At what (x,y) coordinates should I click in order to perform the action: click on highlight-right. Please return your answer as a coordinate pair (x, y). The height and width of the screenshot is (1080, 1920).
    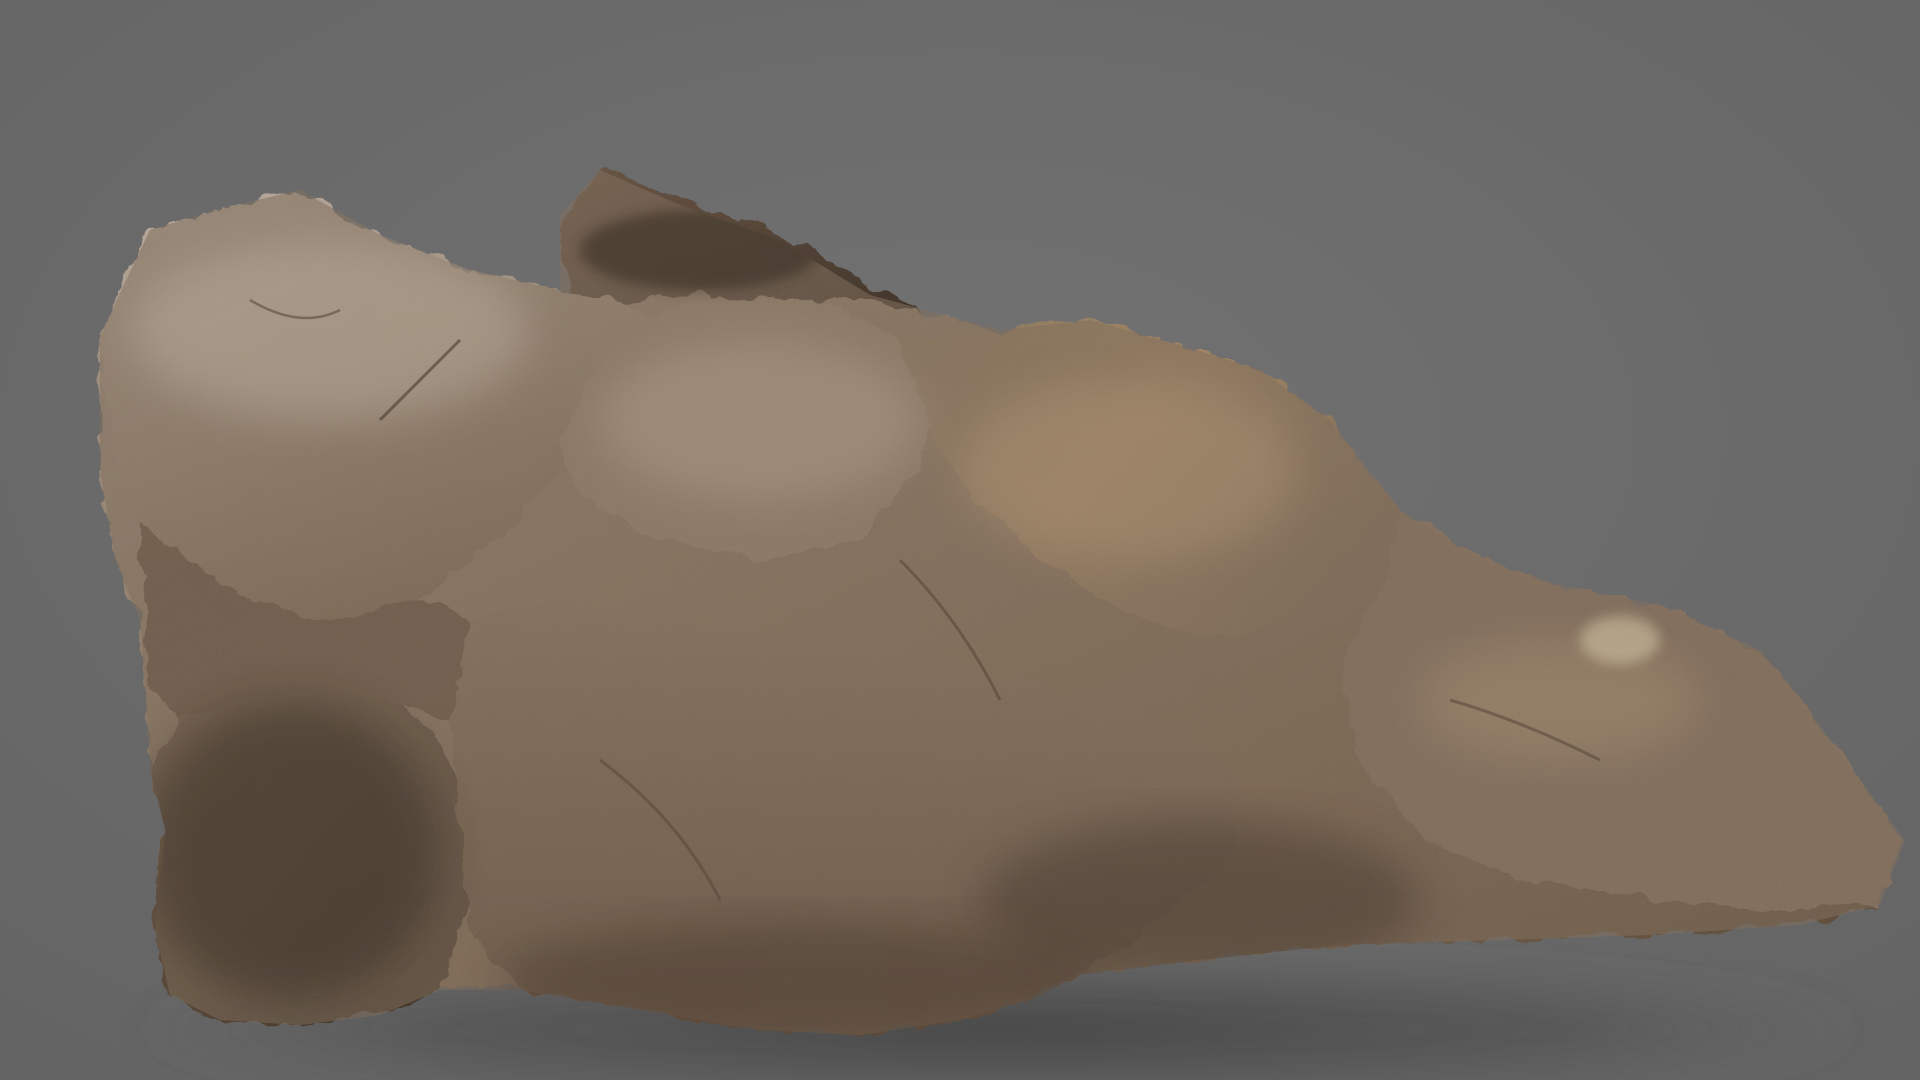
    Looking at the image, I should click on (1130, 470).